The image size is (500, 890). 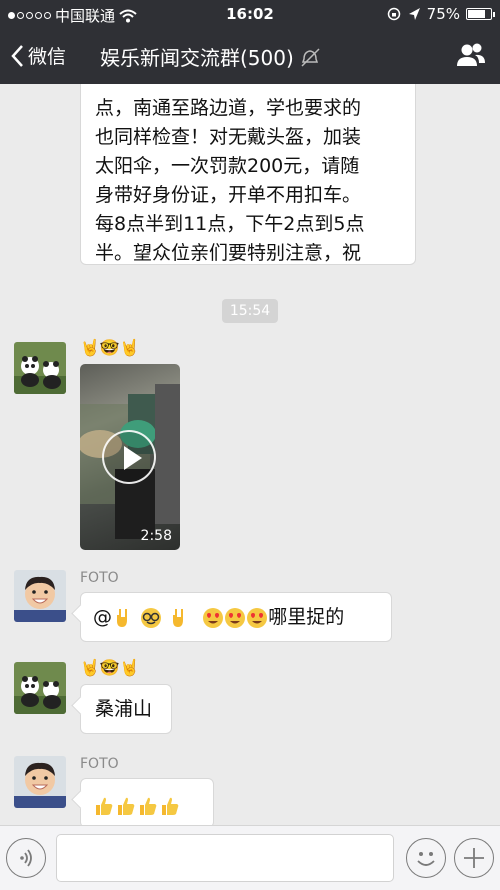 I want to click on mention-symbol: @, so click(x=102, y=617).